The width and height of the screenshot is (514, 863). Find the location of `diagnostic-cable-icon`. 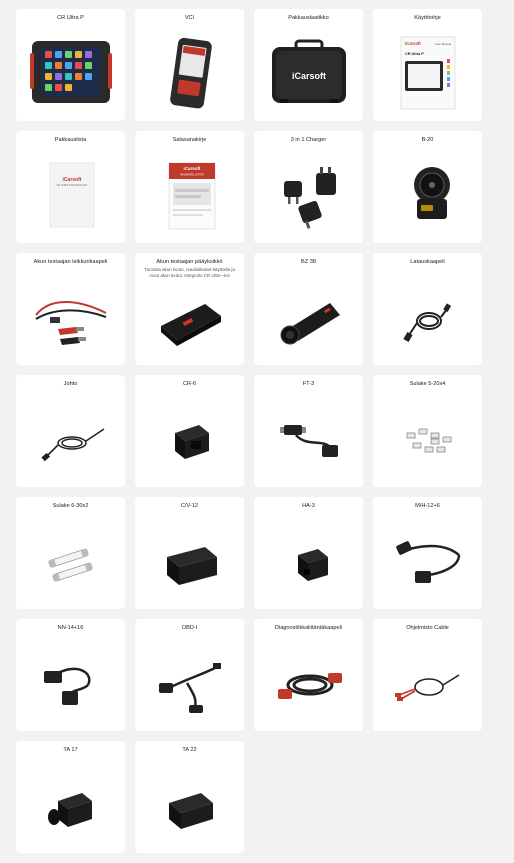

diagnostic-cable-icon is located at coordinates (308, 683).